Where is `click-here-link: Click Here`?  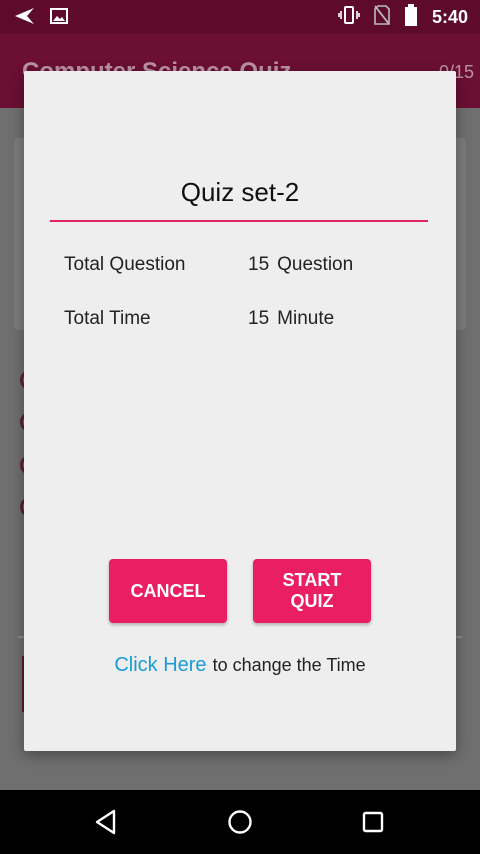 click-here-link: Click Here is located at coordinates (160, 665).